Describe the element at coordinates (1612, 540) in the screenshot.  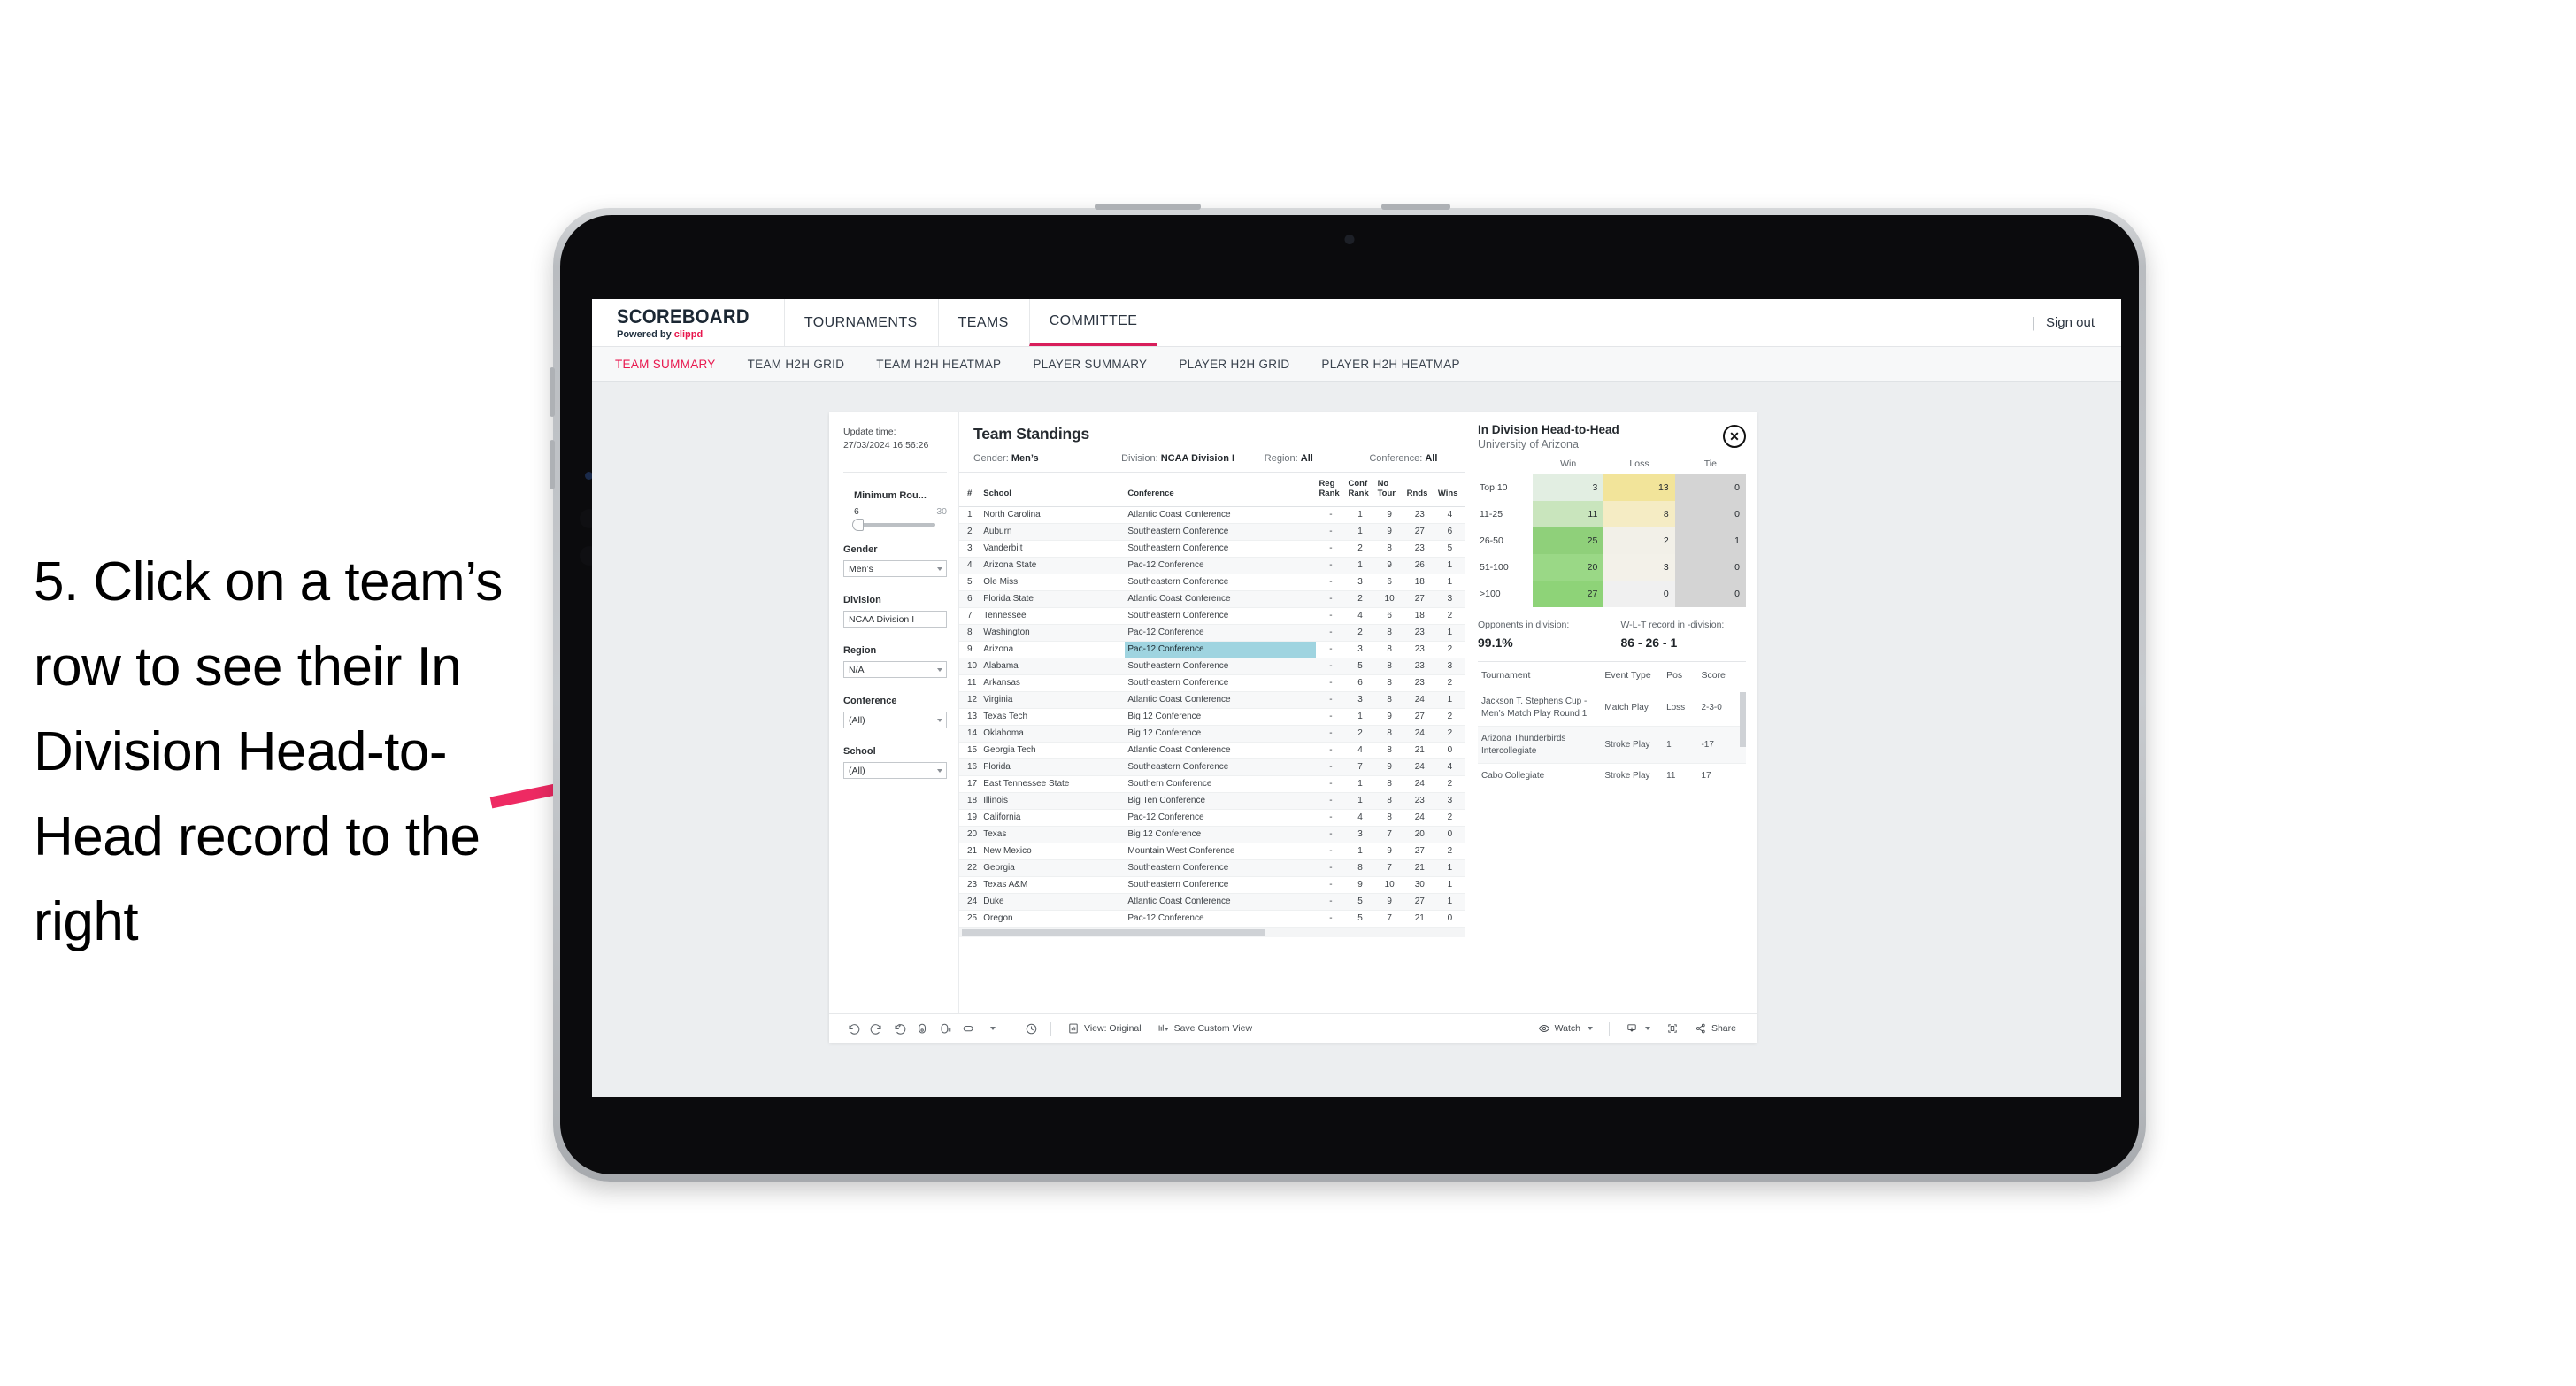
I see `h2h-row: 26-50 25 2 1` at that location.